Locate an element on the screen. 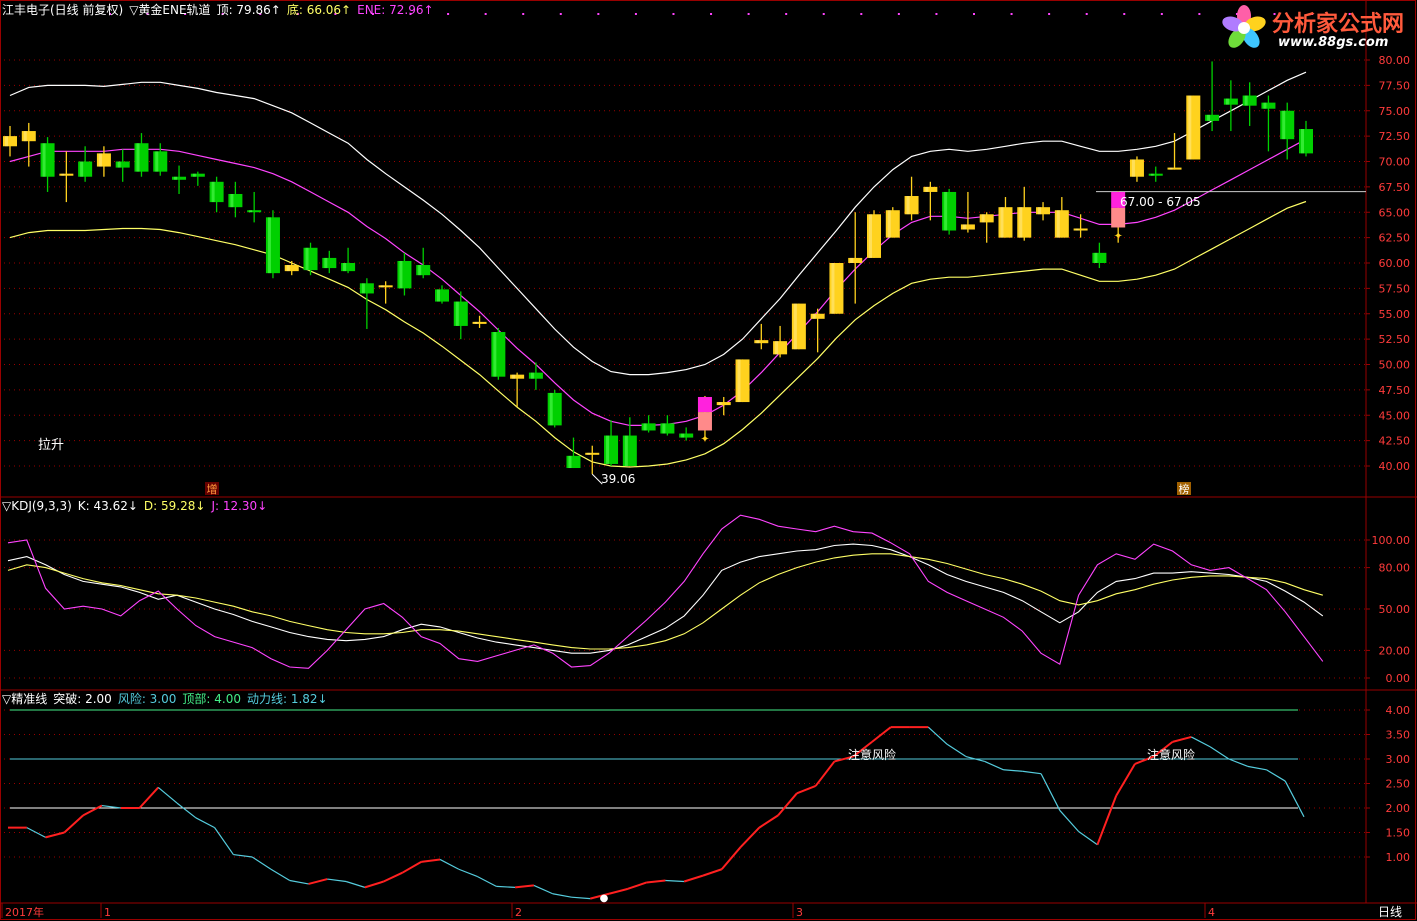 The width and height of the screenshot is (1417, 921). jz-y-tick-label: 2.00 is located at coordinates (1398, 808).